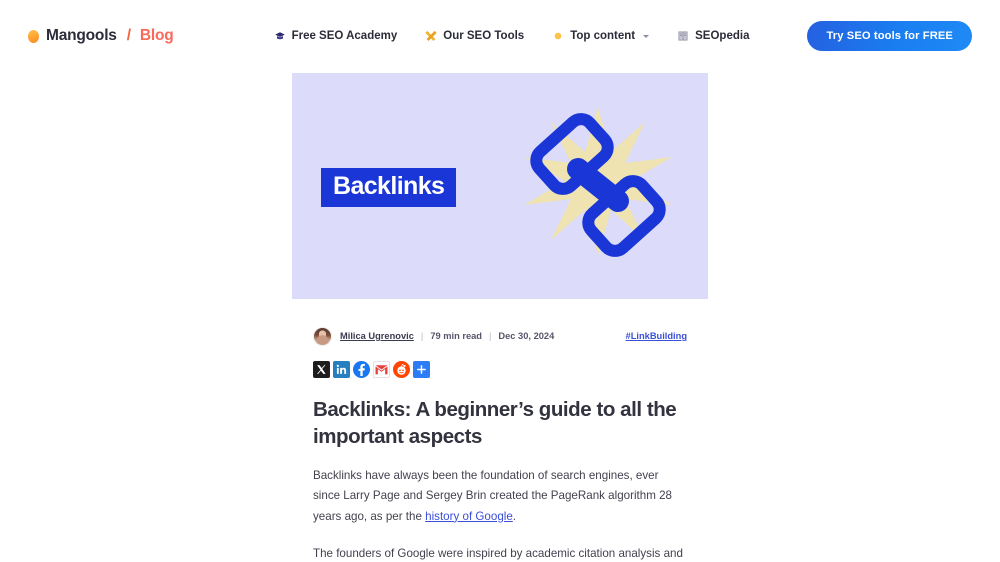  What do you see at coordinates (156, 35) in the screenshot?
I see `brand-section: Blog` at bounding box center [156, 35].